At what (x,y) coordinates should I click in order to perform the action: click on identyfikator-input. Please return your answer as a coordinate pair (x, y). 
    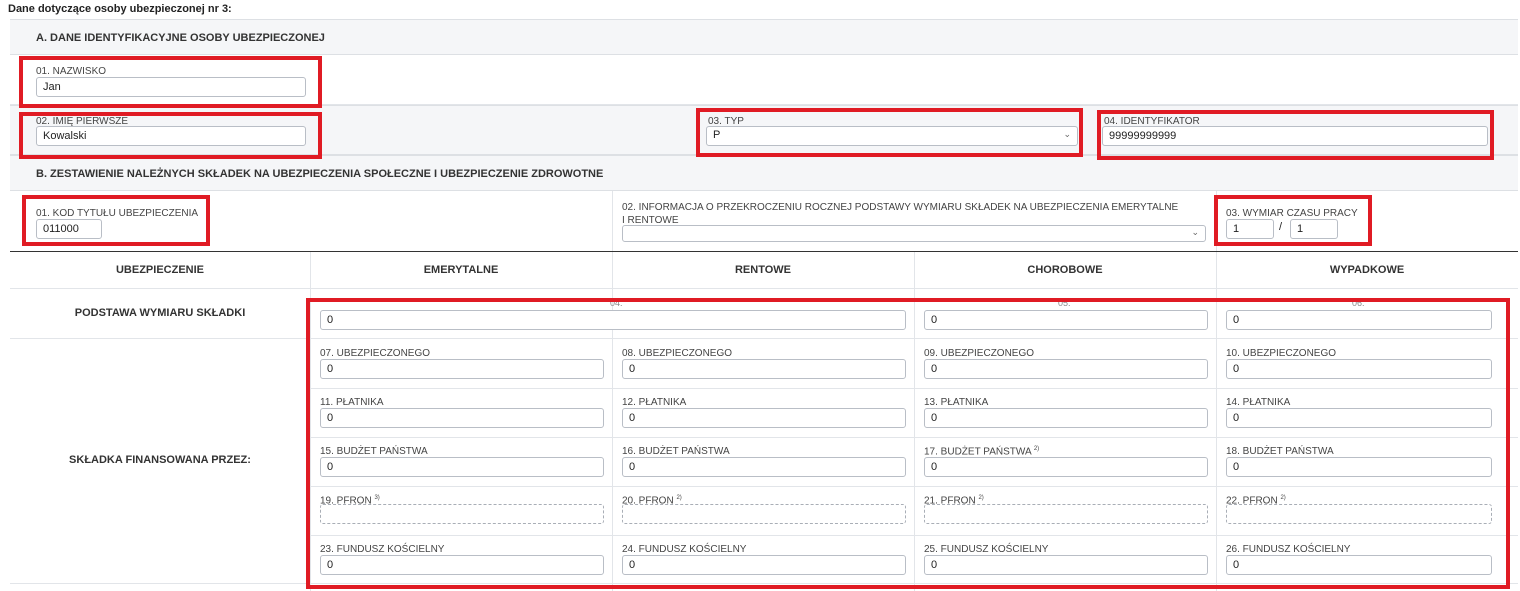
    Looking at the image, I should click on (1295, 136).